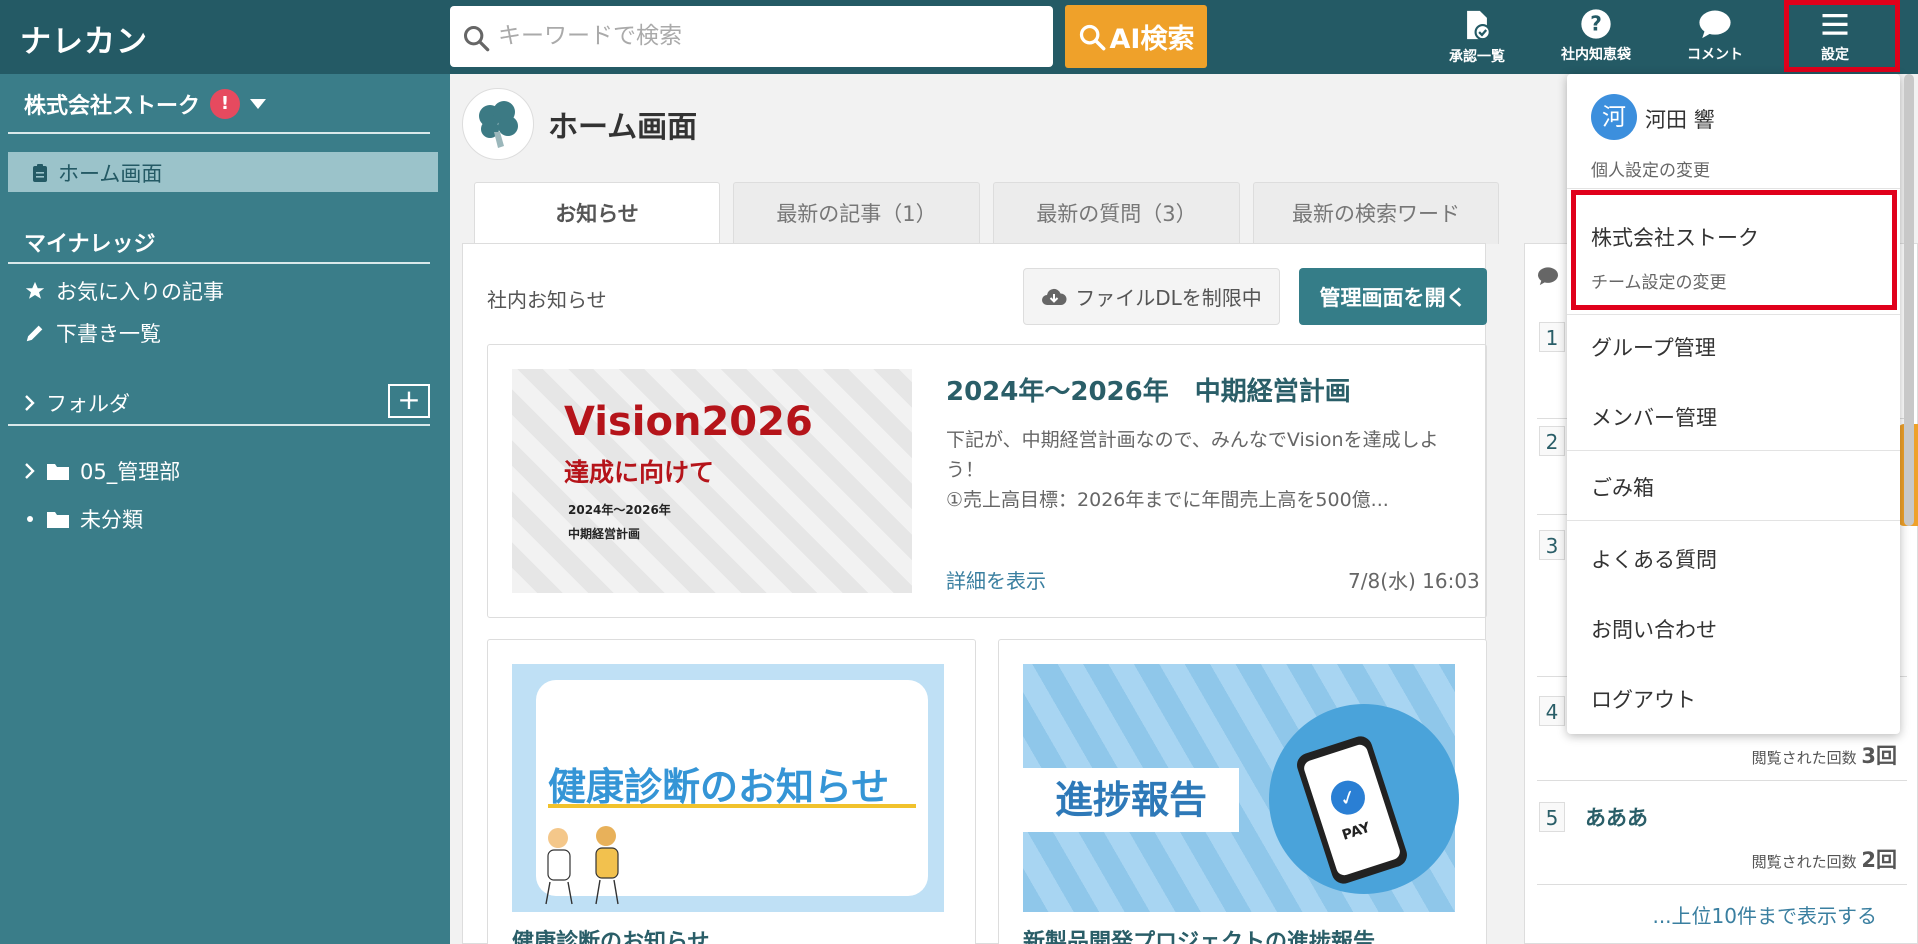 This screenshot has width=1918, height=944. What do you see at coordinates (110, 174) in the screenshot?
I see `sidebar-item-home-label: ホーム画面` at bounding box center [110, 174].